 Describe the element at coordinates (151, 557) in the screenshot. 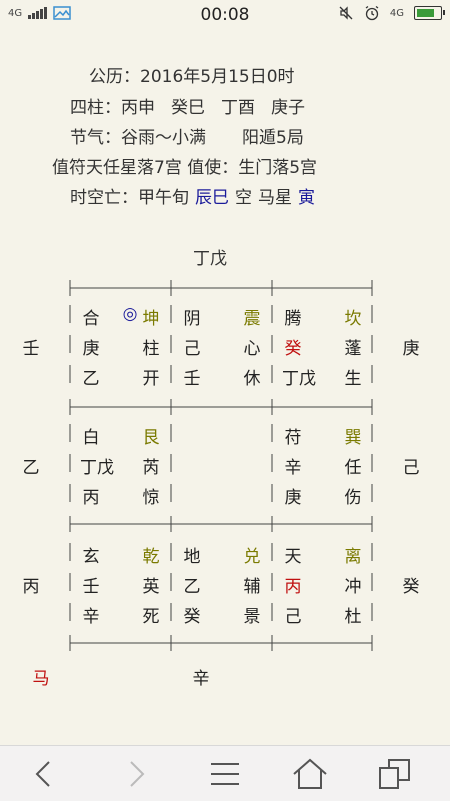

I see `palace-qian-trigram: 乾` at that location.